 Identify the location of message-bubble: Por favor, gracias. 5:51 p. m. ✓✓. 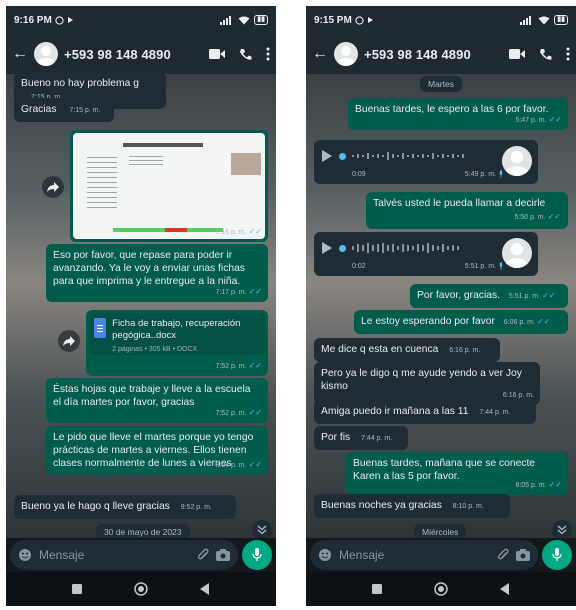
(489, 296).